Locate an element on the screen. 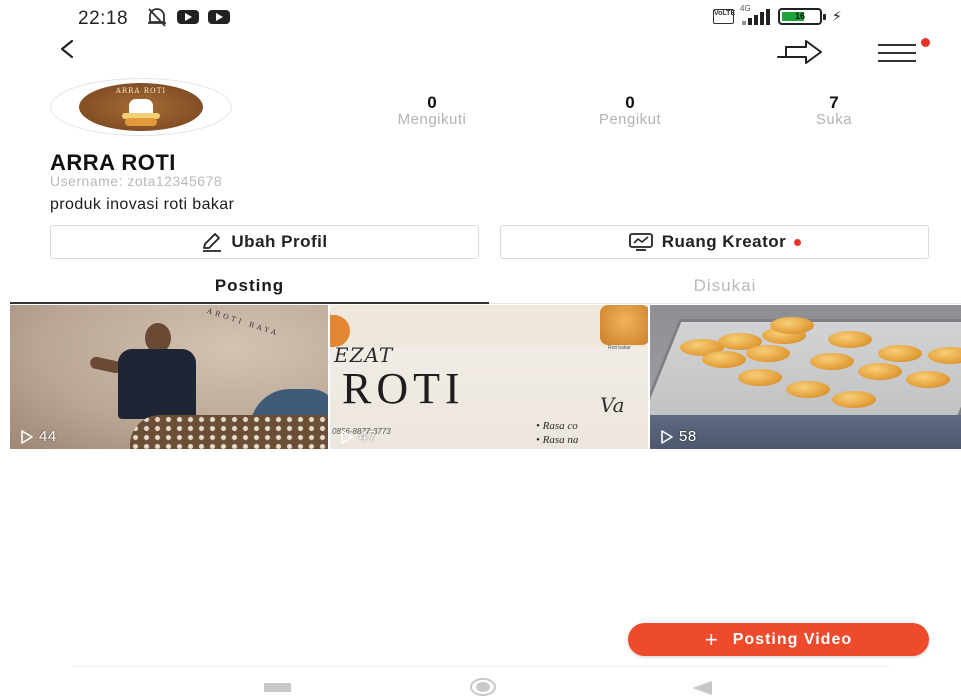 The width and height of the screenshot is (961, 696). tab-posting: Posting is located at coordinates (249, 290).